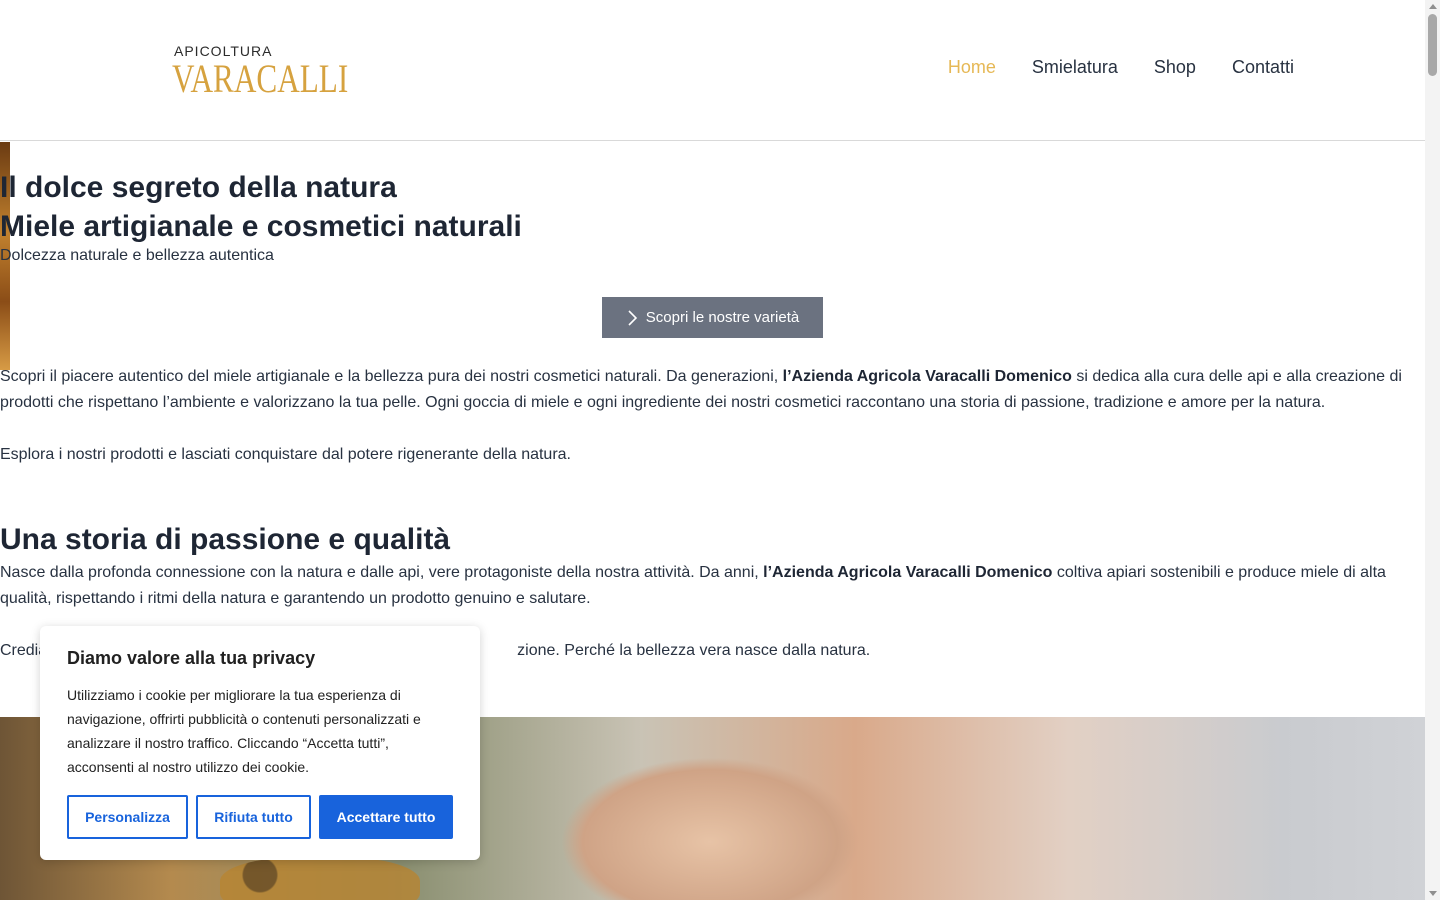  What do you see at coordinates (198, 187) in the screenshot?
I see `hero-title-line-1: Il dolce segreto della natura` at bounding box center [198, 187].